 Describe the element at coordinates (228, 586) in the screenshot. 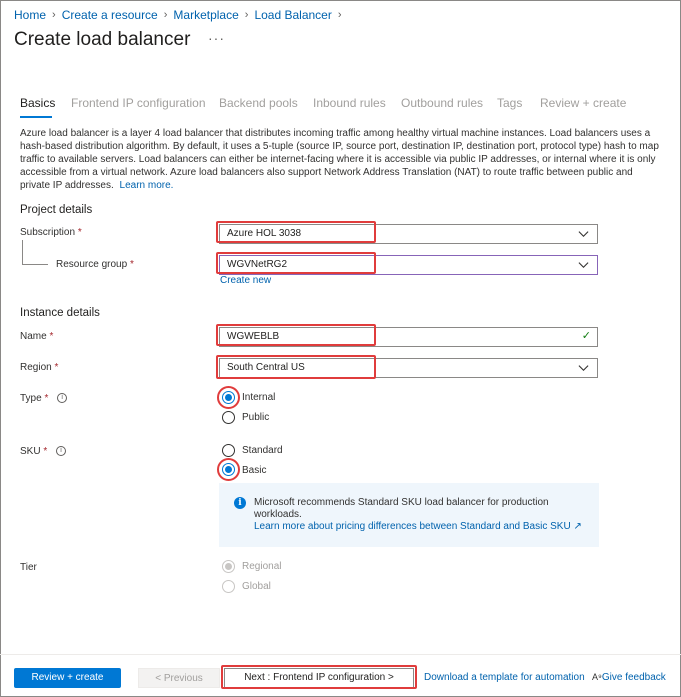

I see `tier-global-radio` at that location.